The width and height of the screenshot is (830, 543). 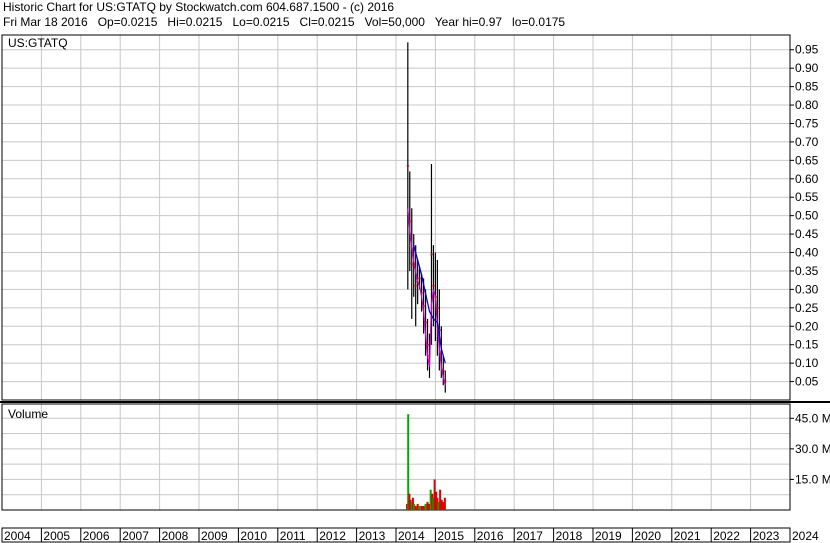 I want to click on price-tick-label: 0.45, so click(x=807, y=234).